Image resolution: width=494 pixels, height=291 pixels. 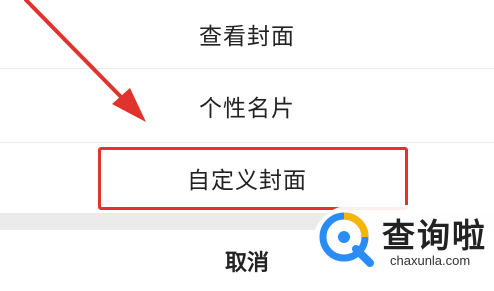 What do you see at coordinates (247, 181) in the screenshot?
I see `menu-item-label: 自定义封面` at bounding box center [247, 181].